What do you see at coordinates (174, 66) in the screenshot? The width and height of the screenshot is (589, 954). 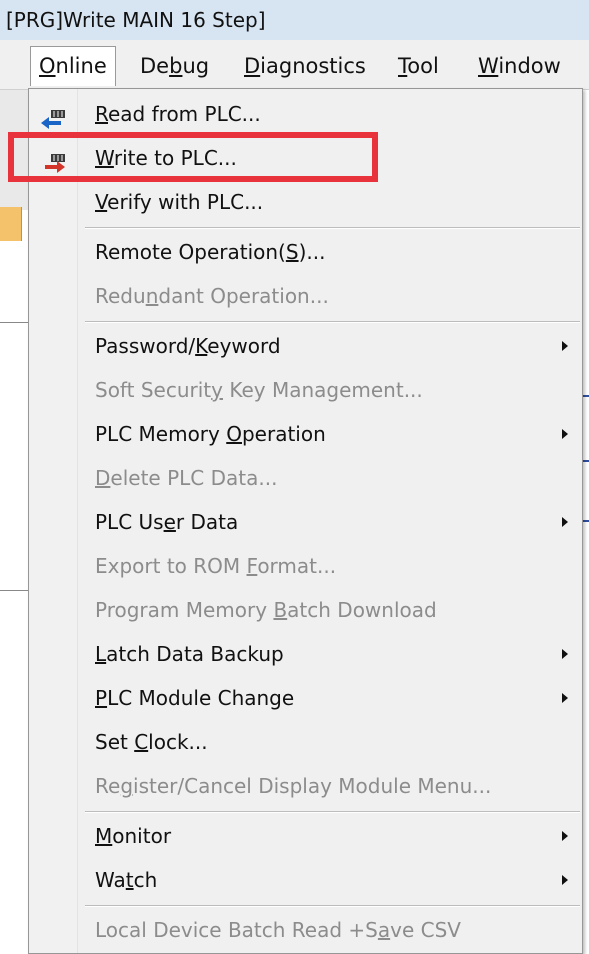 I see `menu-debug: Debug` at bounding box center [174, 66].